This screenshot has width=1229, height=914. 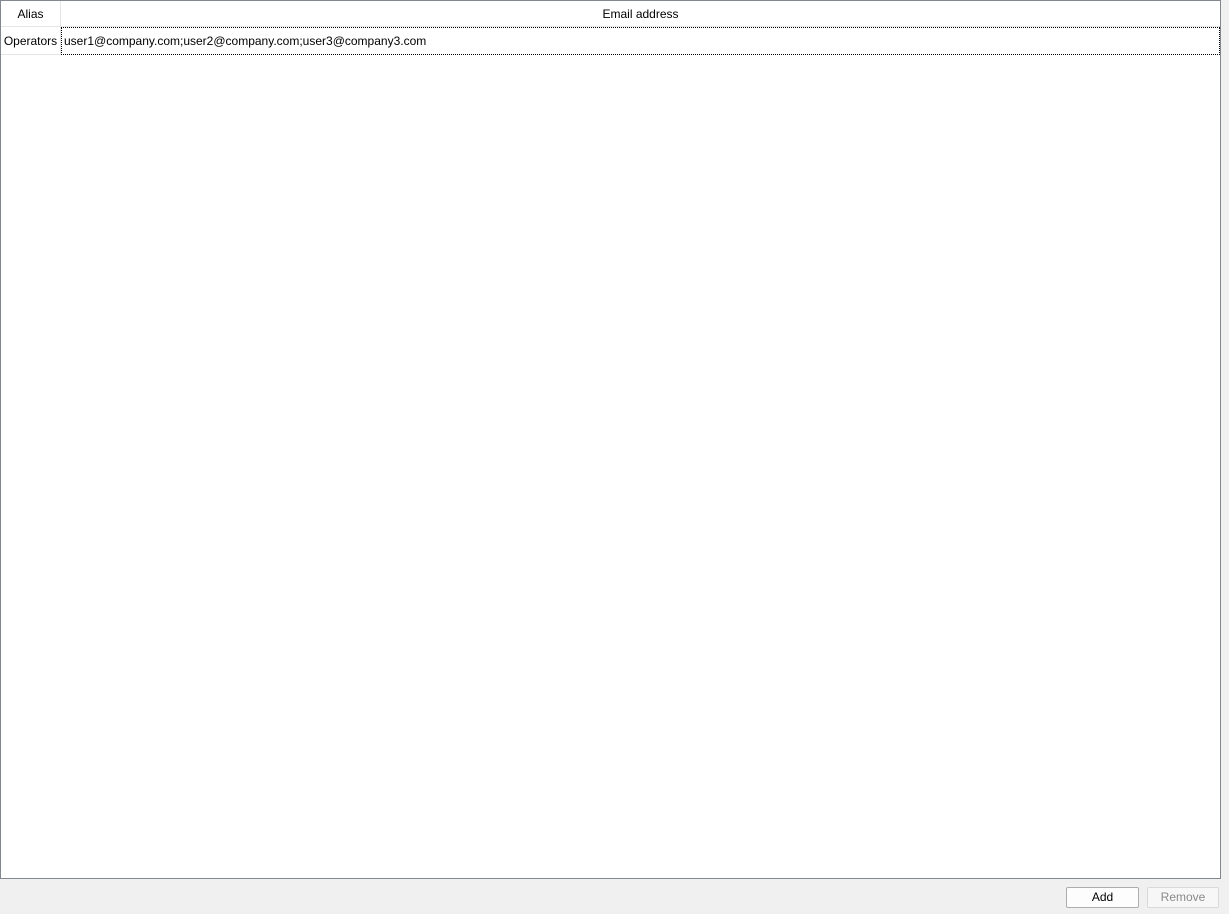 What do you see at coordinates (614, 896) in the screenshot?
I see `button-bar: Add Remove` at bounding box center [614, 896].